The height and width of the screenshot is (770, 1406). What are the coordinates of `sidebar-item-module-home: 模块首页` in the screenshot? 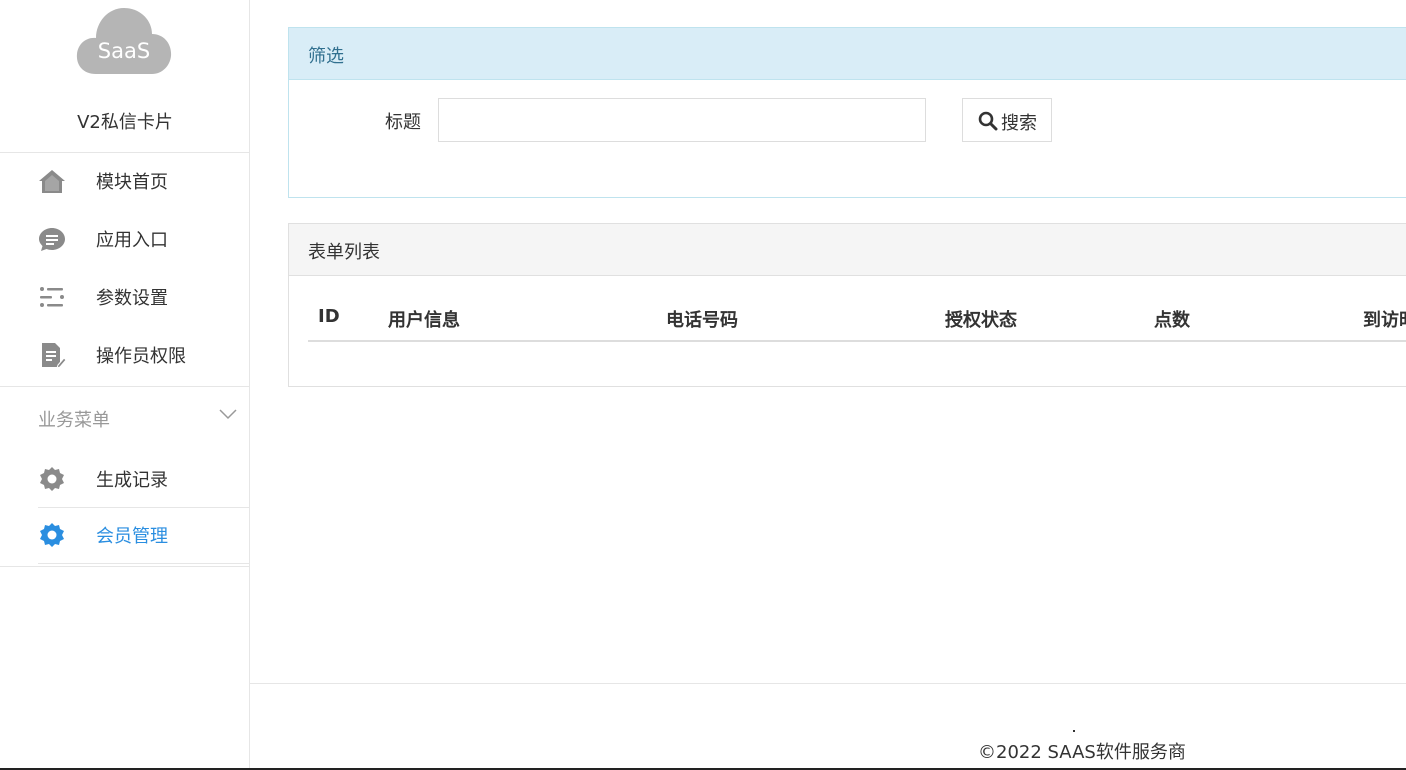 It's located at (125, 180).